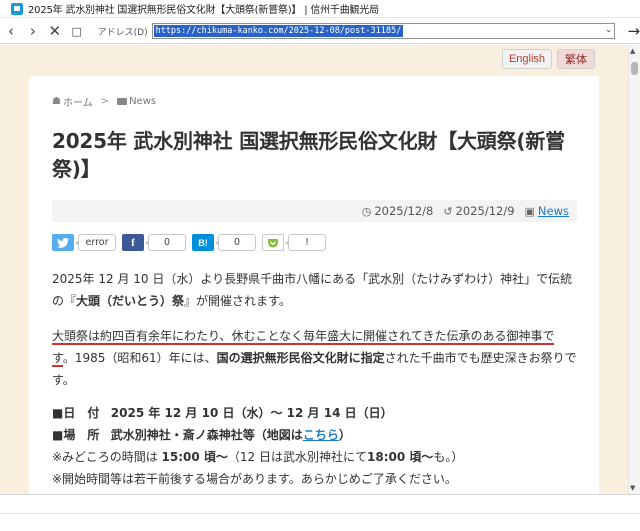 The image size is (640, 531). I want to click on date-label: ■日 付, so click(76, 413).